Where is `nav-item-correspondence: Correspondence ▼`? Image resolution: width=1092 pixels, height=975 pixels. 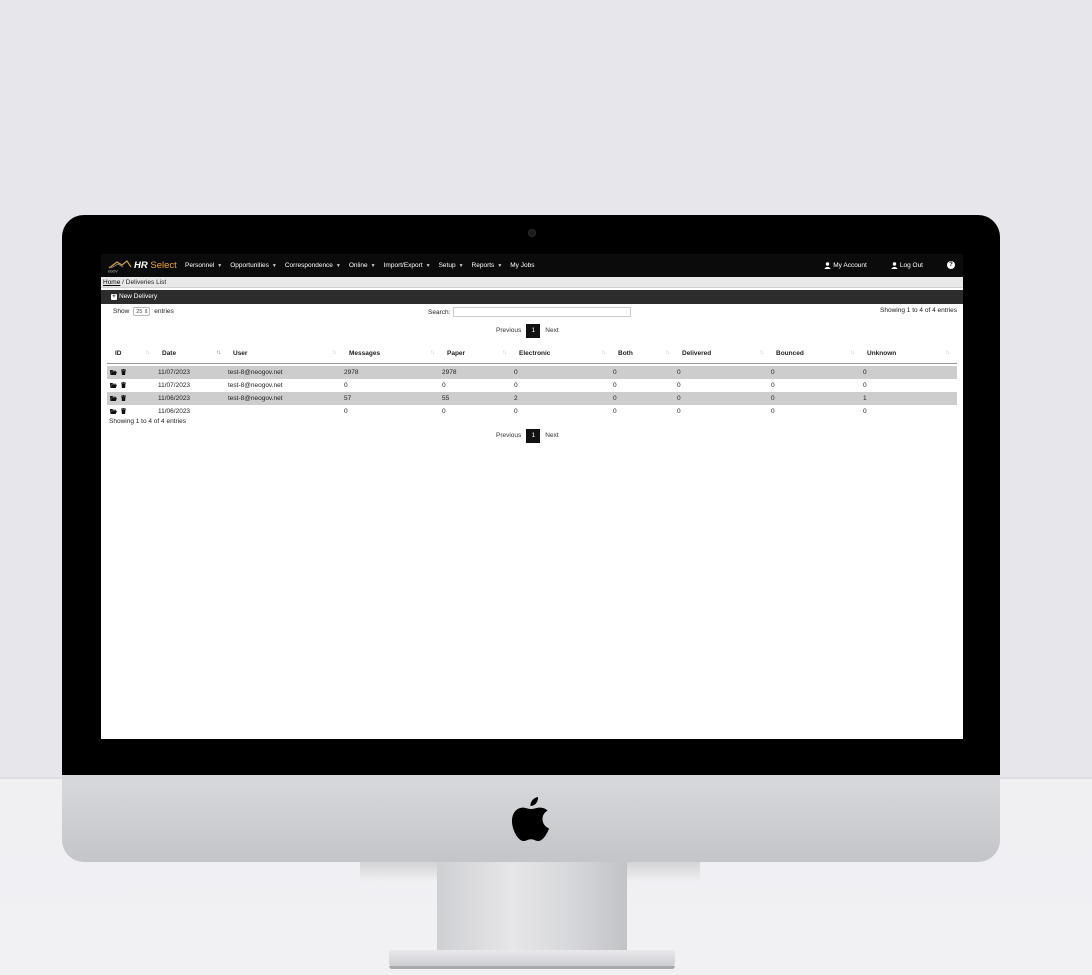
nav-item-correspondence: Correspondence ▼ is located at coordinates (313, 265).